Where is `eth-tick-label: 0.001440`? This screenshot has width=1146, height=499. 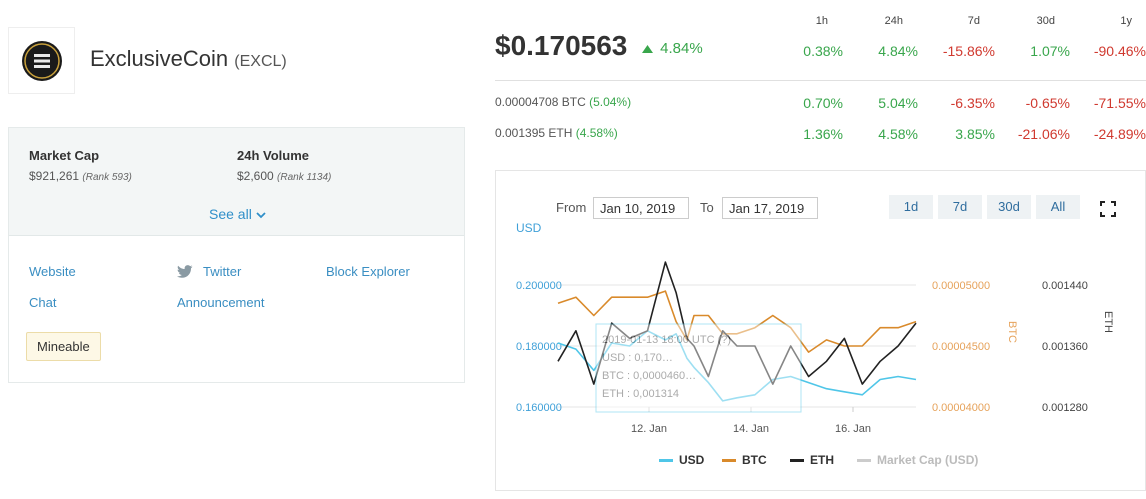
eth-tick-label: 0.001440 is located at coordinates (1065, 286).